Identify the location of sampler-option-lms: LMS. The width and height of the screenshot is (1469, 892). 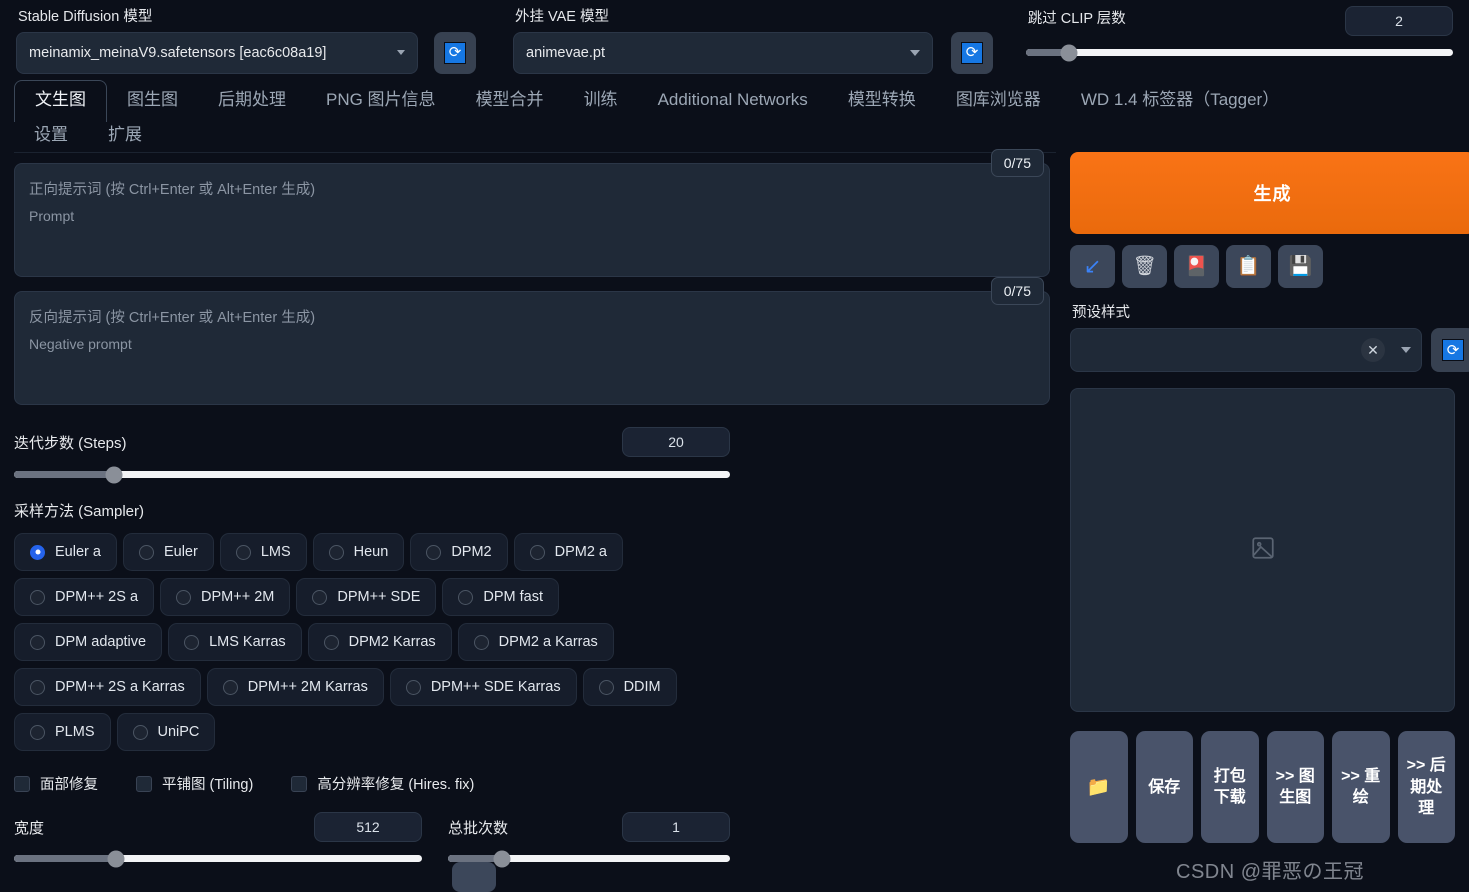
(263, 552).